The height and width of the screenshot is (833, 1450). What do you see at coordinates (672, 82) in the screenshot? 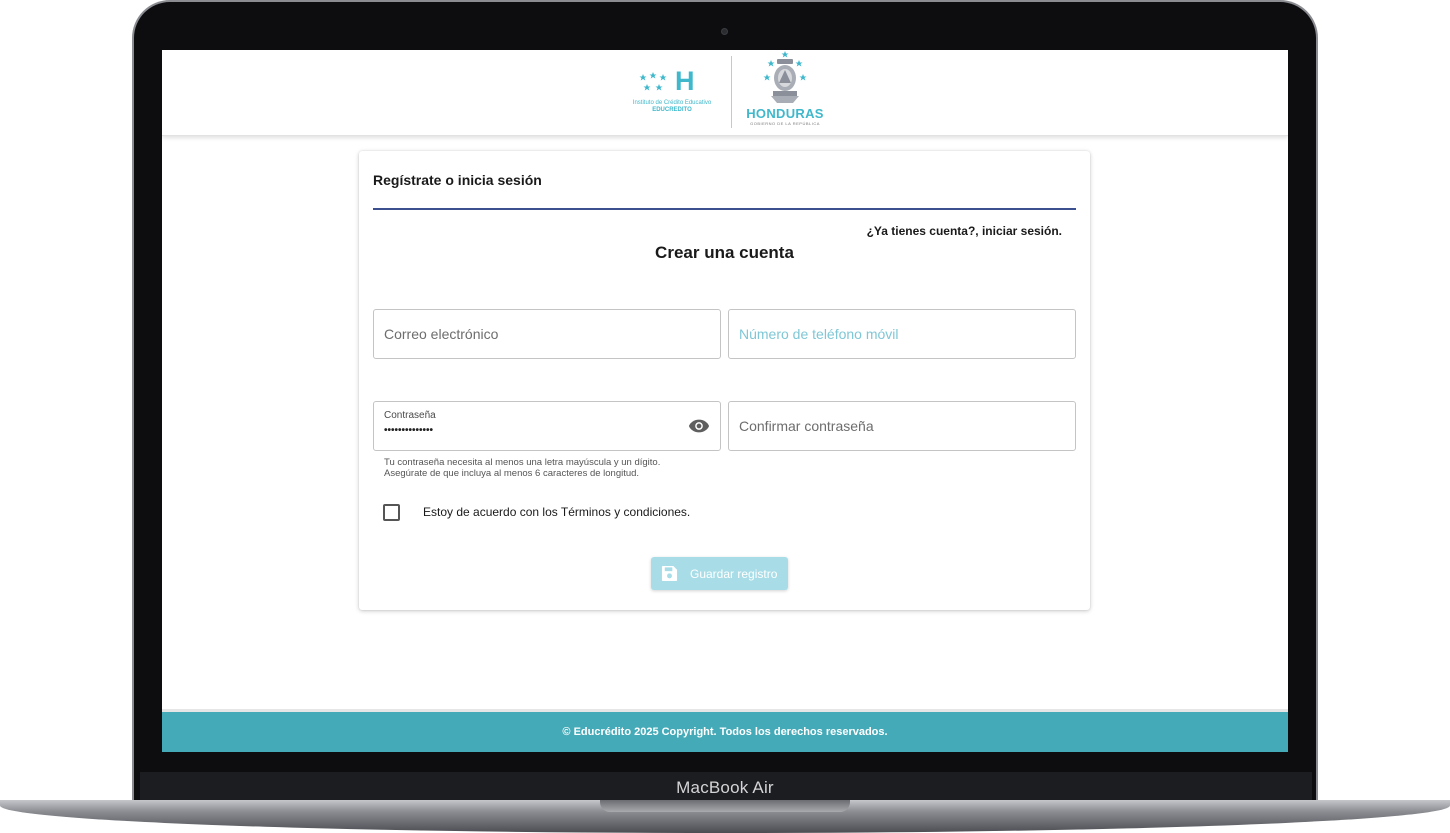
I see `educredito-logo-mark: H` at bounding box center [672, 82].